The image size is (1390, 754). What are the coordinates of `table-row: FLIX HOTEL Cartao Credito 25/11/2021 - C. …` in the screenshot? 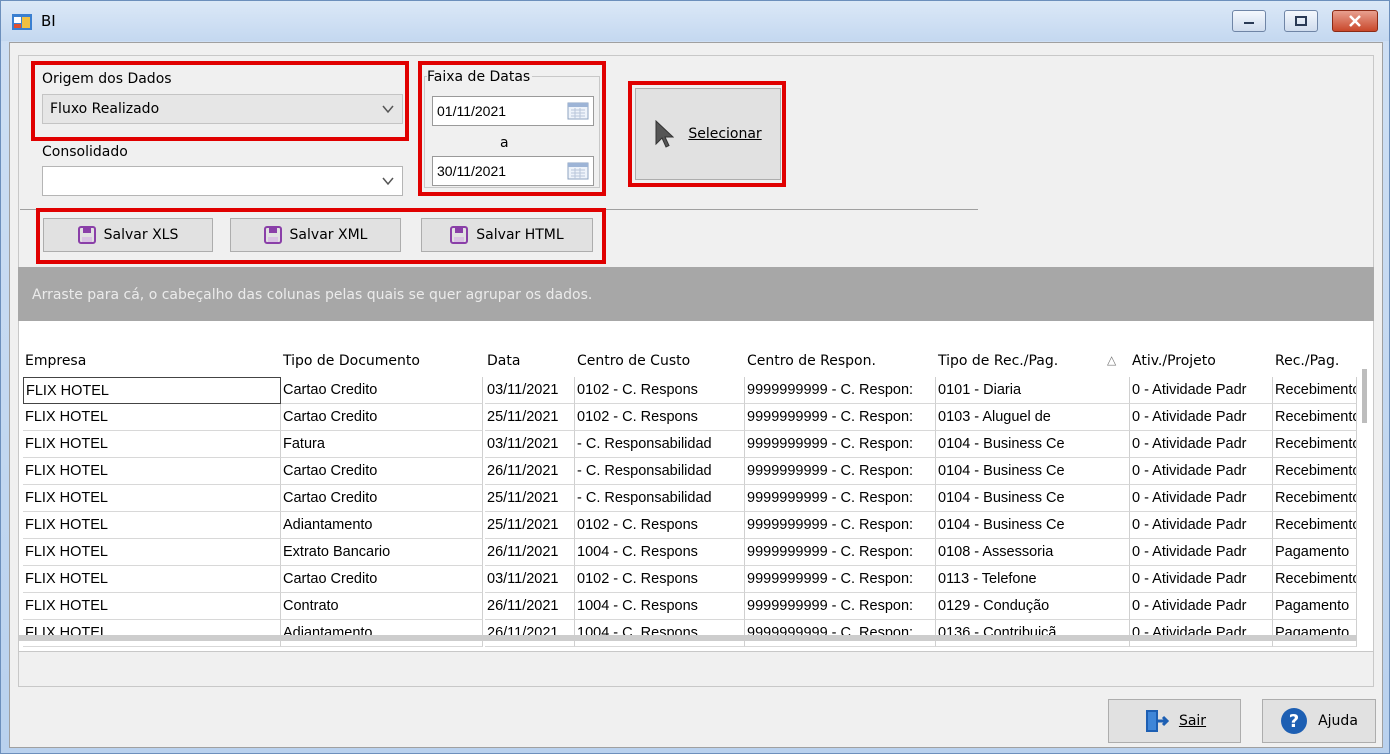 It's located at (688, 498).